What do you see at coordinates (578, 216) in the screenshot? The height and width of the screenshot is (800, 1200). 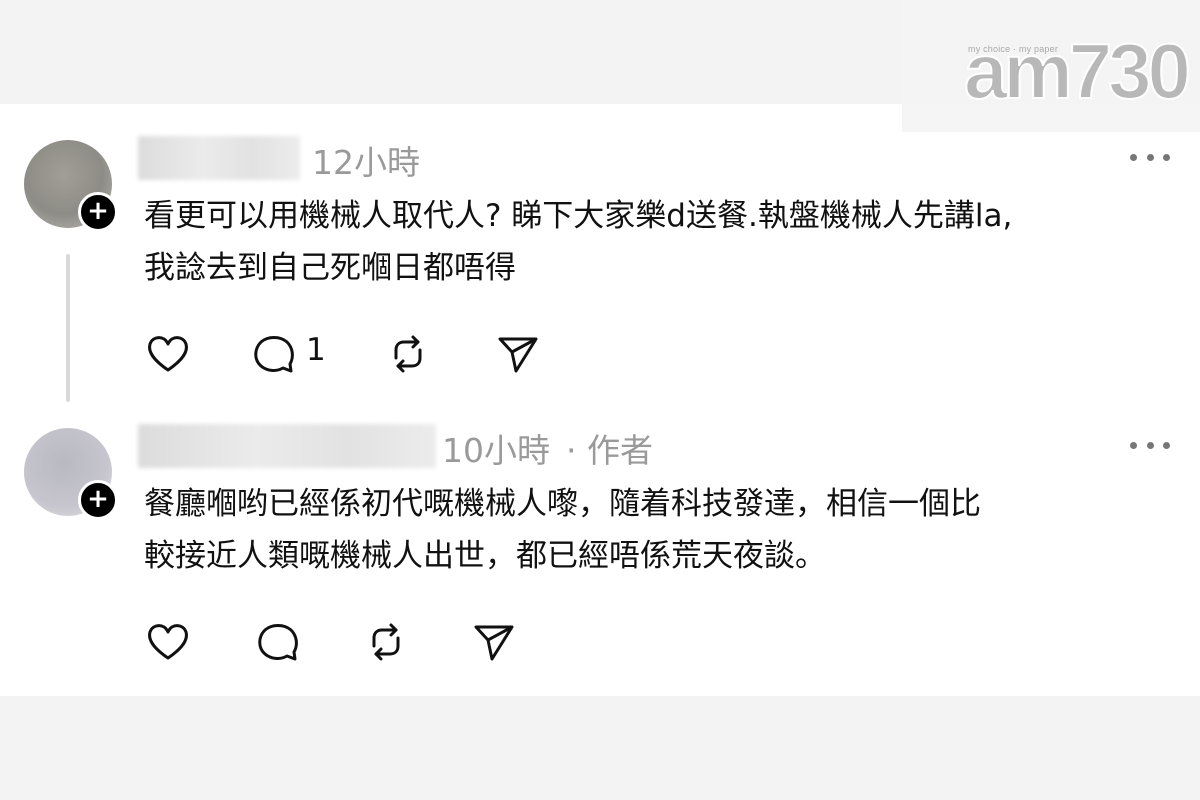 I see `post-text-line: 看更可以用機械人取代人? 睇下大家樂d送餐.執盤機械人先講la,` at bounding box center [578, 216].